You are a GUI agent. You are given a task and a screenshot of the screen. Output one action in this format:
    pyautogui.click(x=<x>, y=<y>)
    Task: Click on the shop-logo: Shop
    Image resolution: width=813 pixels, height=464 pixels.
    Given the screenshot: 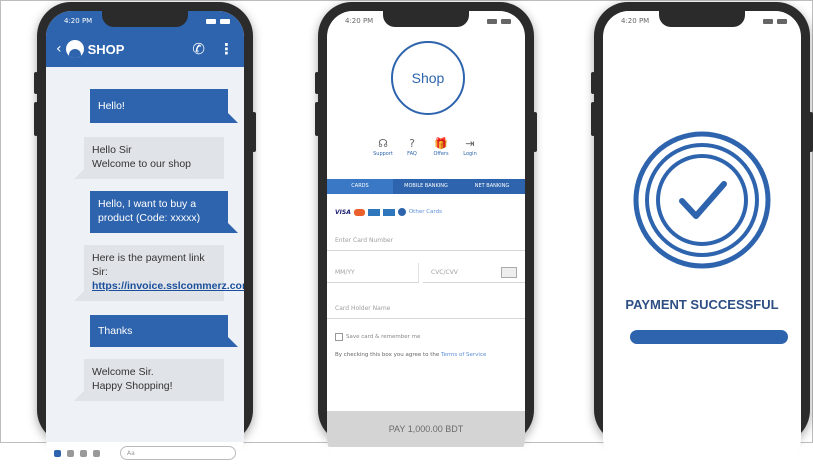 What is the action you would take?
    pyautogui.click(x=428, y=78)
    